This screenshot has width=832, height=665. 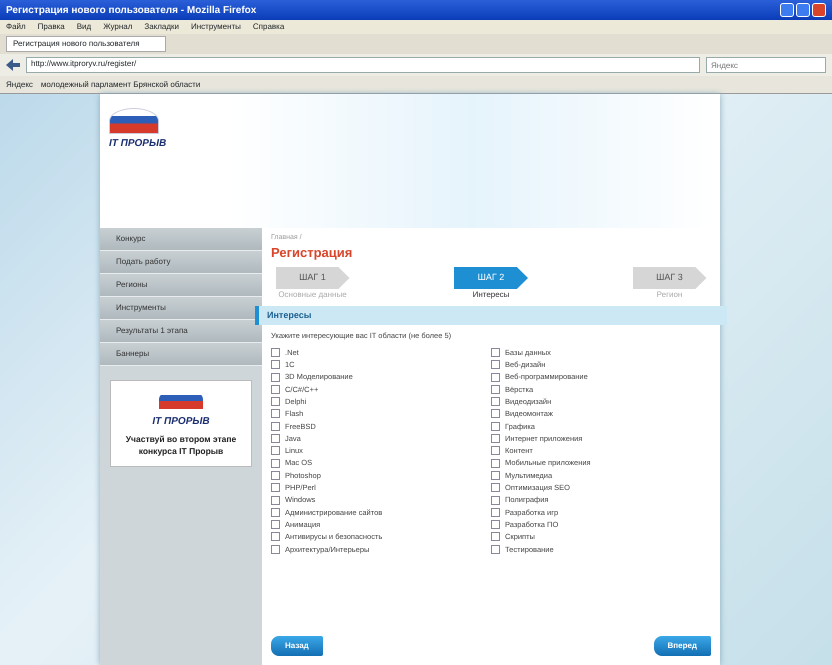 I want to click on browser-tab: Регистрация нового пользователя, so click(x=86, y=44).